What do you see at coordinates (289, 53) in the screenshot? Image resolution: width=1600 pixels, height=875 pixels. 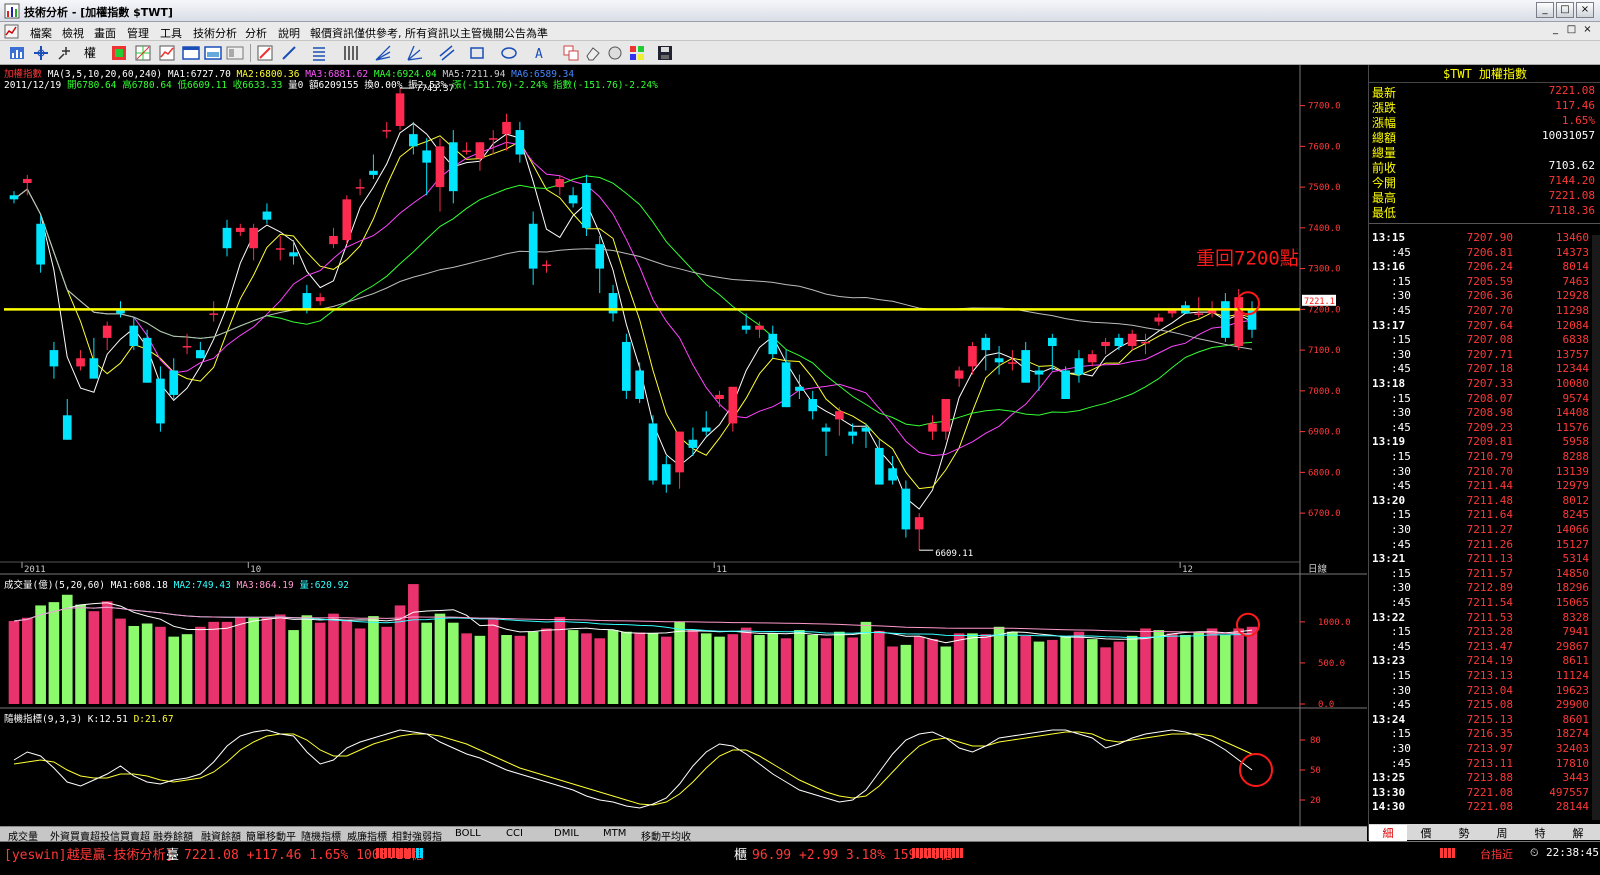 I see `line-icon` at bounding box center [289, 53].